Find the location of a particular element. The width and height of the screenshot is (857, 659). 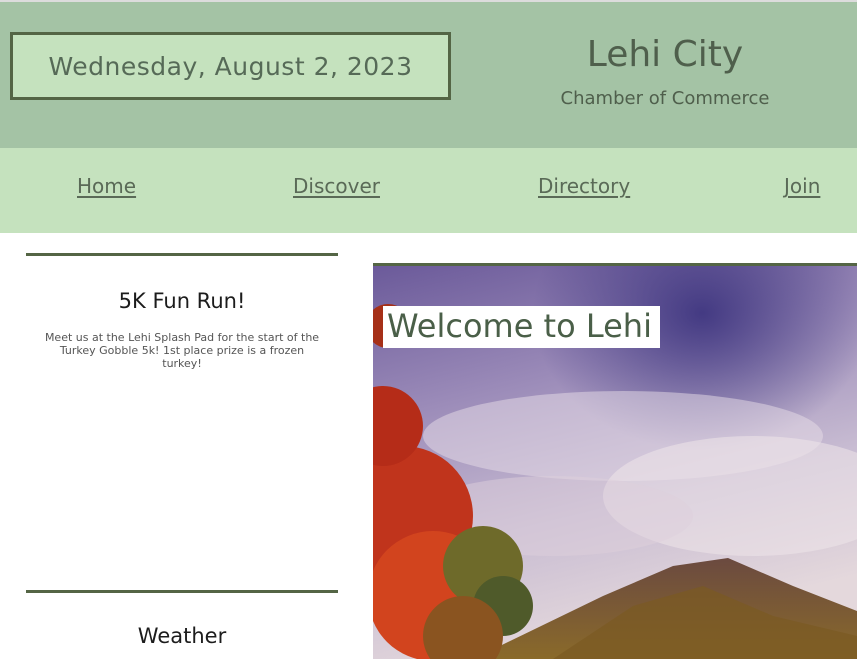

event-title: 5K Fun Run! is located at coordinates (182, 301).